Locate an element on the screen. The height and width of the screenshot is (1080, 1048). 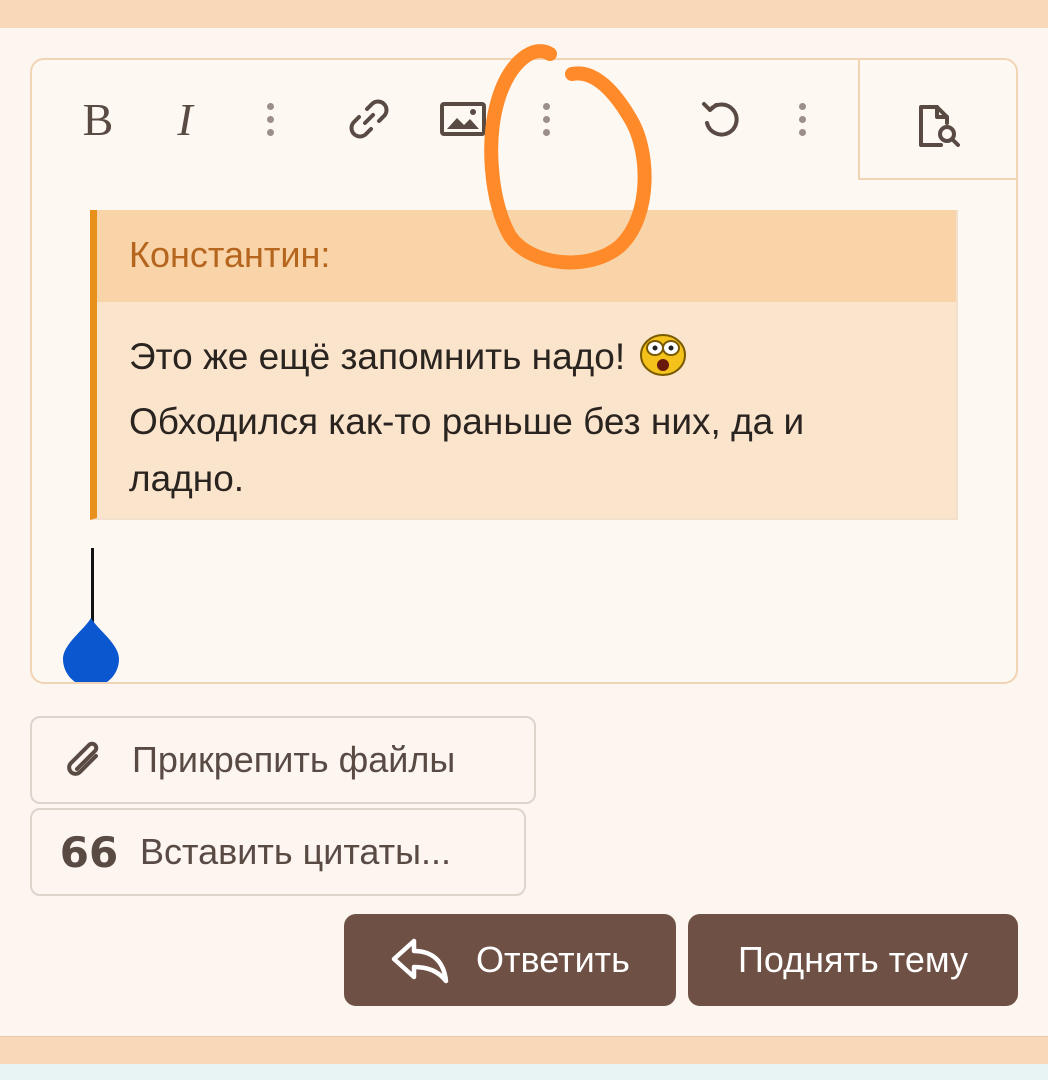
top-band is located at coordinates (524, 14).